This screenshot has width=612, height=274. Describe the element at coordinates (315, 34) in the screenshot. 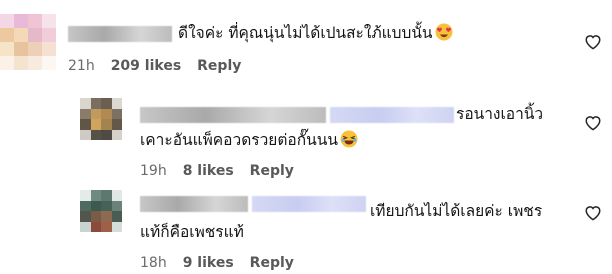

I see `comment-text: ดีใจค่ะ ที่คุณนุ่นไม่ได้เปนสะใภ้แบบนั้น` at that location.